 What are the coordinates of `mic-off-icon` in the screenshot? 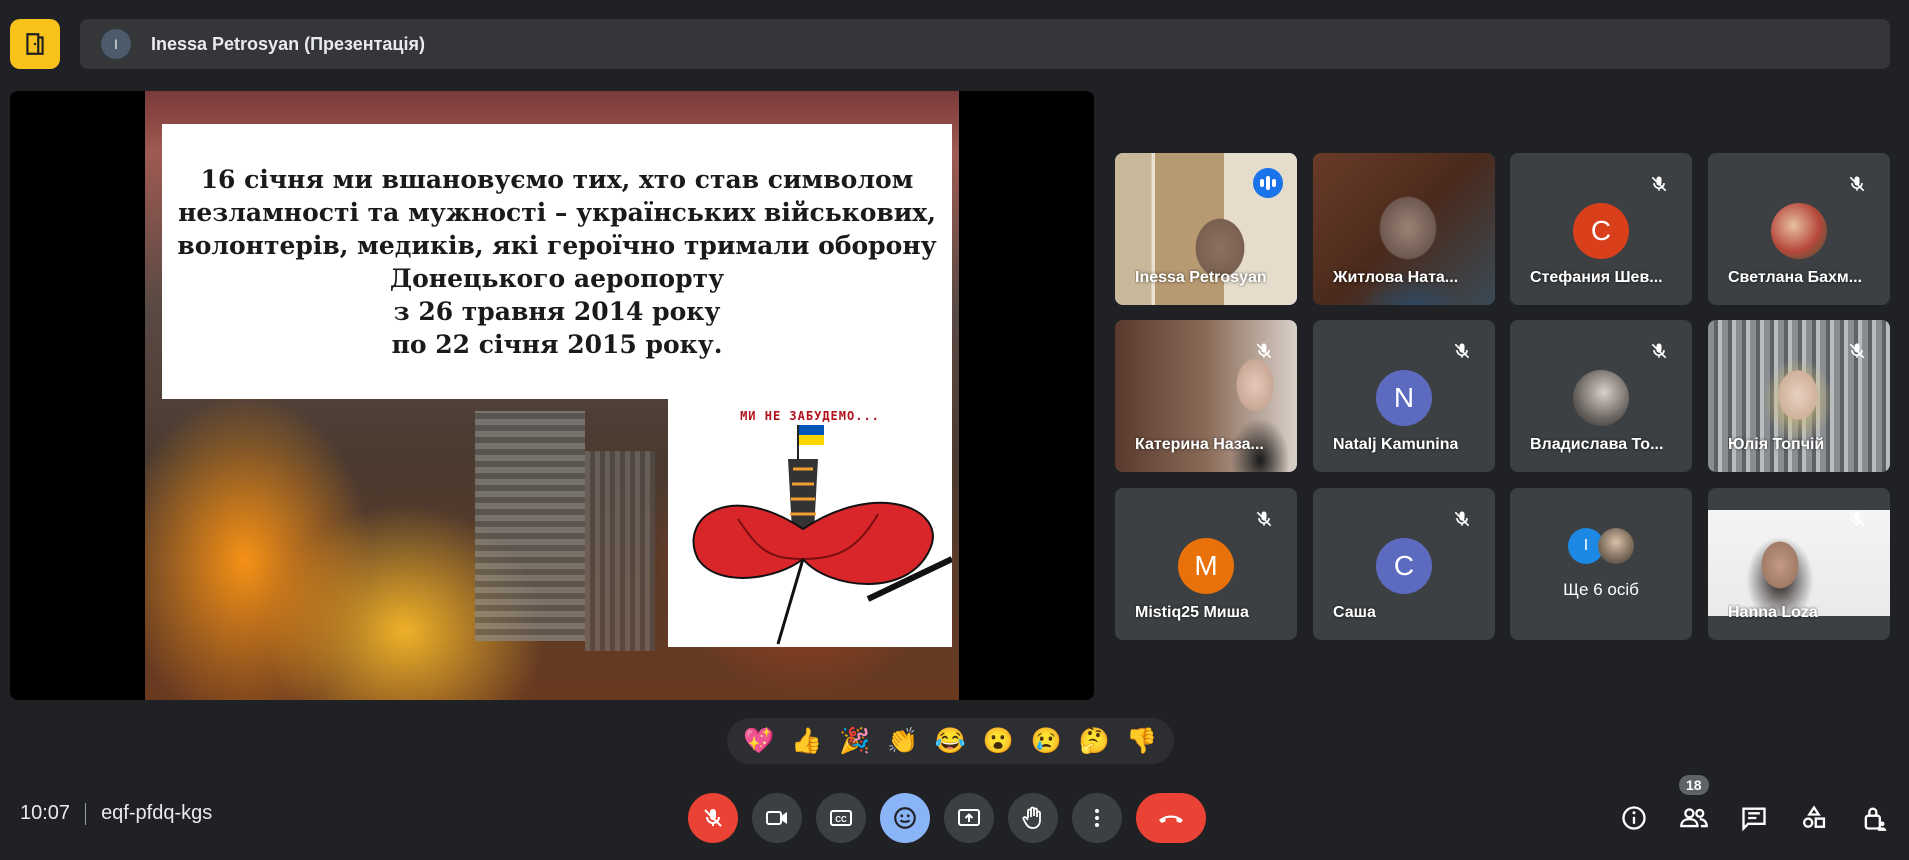 It's located at (713, 818).